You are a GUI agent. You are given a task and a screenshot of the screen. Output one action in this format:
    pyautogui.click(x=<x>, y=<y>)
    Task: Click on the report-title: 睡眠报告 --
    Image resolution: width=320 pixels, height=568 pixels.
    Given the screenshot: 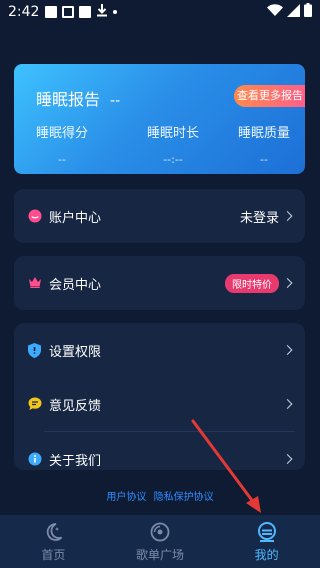 What is the action you would take?
    pyautogui.click(x=78, y=98)
    